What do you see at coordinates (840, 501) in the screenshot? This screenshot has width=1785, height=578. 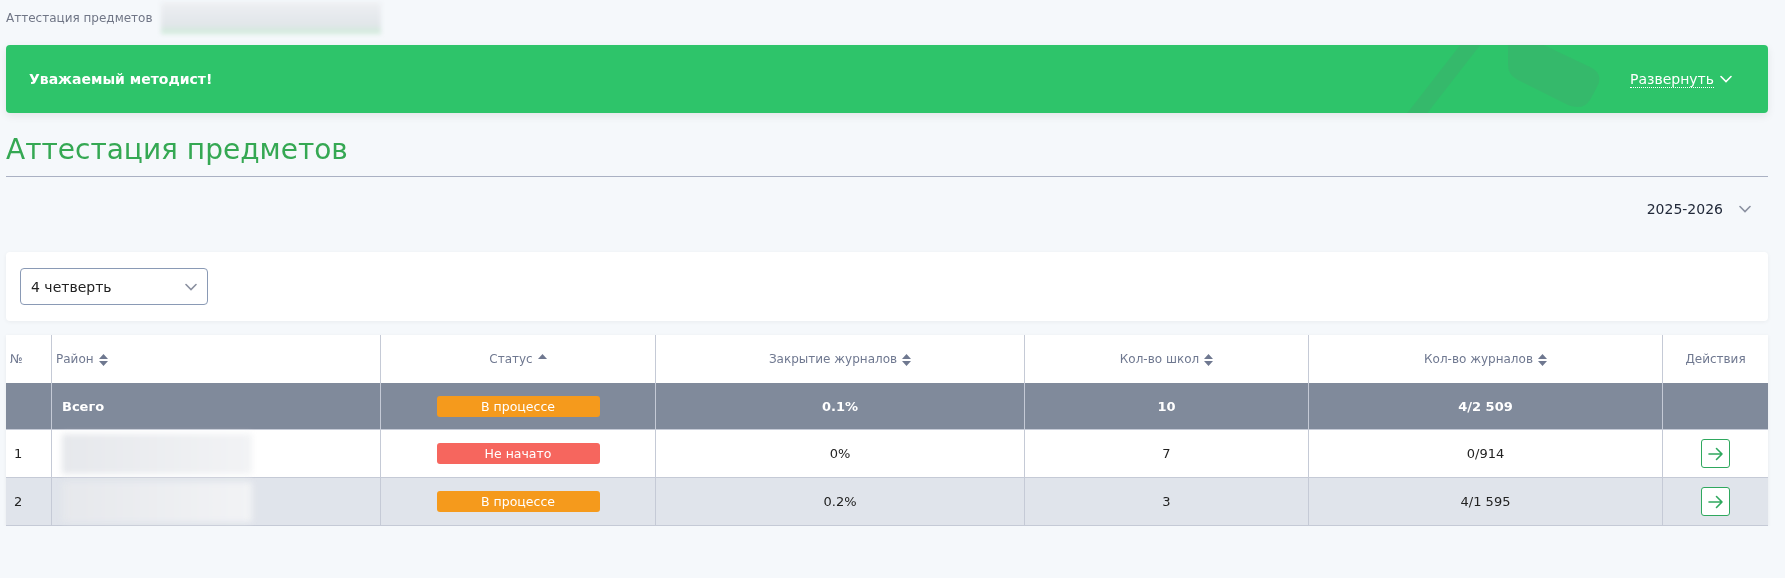 I see `table-cell: 0.2%` at bounding box center [840, 501].